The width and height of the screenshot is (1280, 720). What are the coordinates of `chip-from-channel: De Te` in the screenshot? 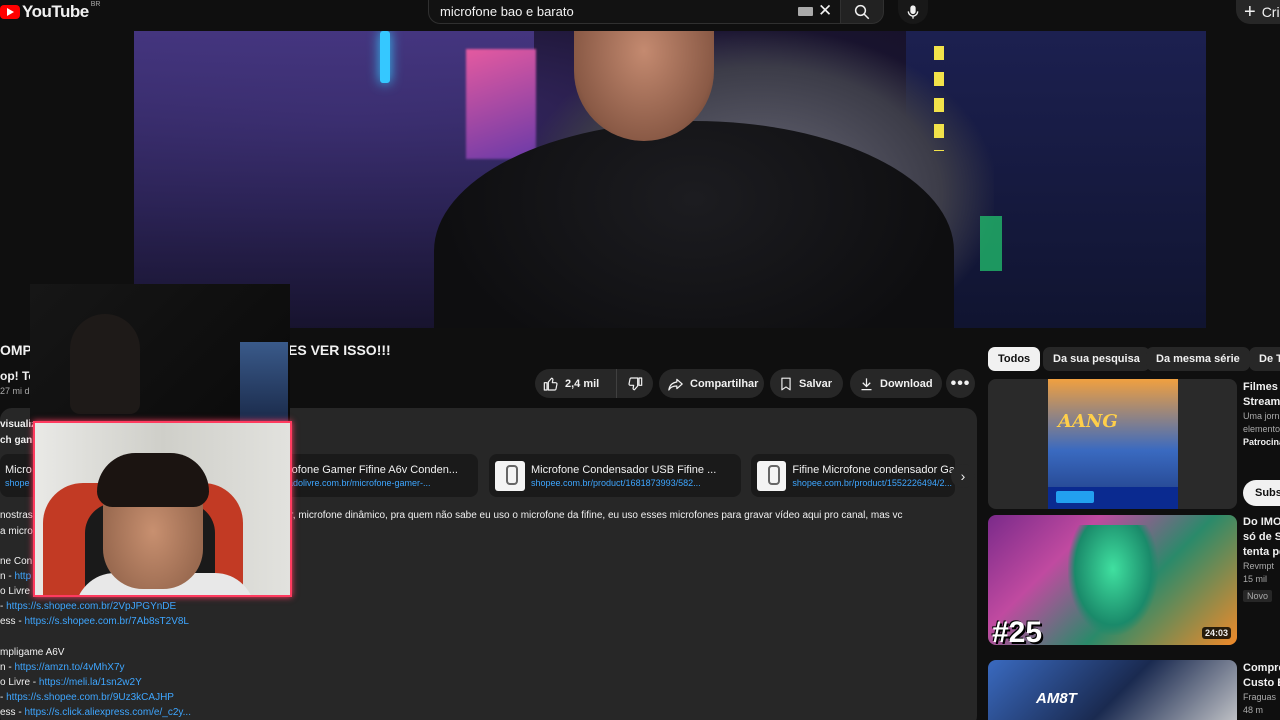 It's located at (1264, 359).